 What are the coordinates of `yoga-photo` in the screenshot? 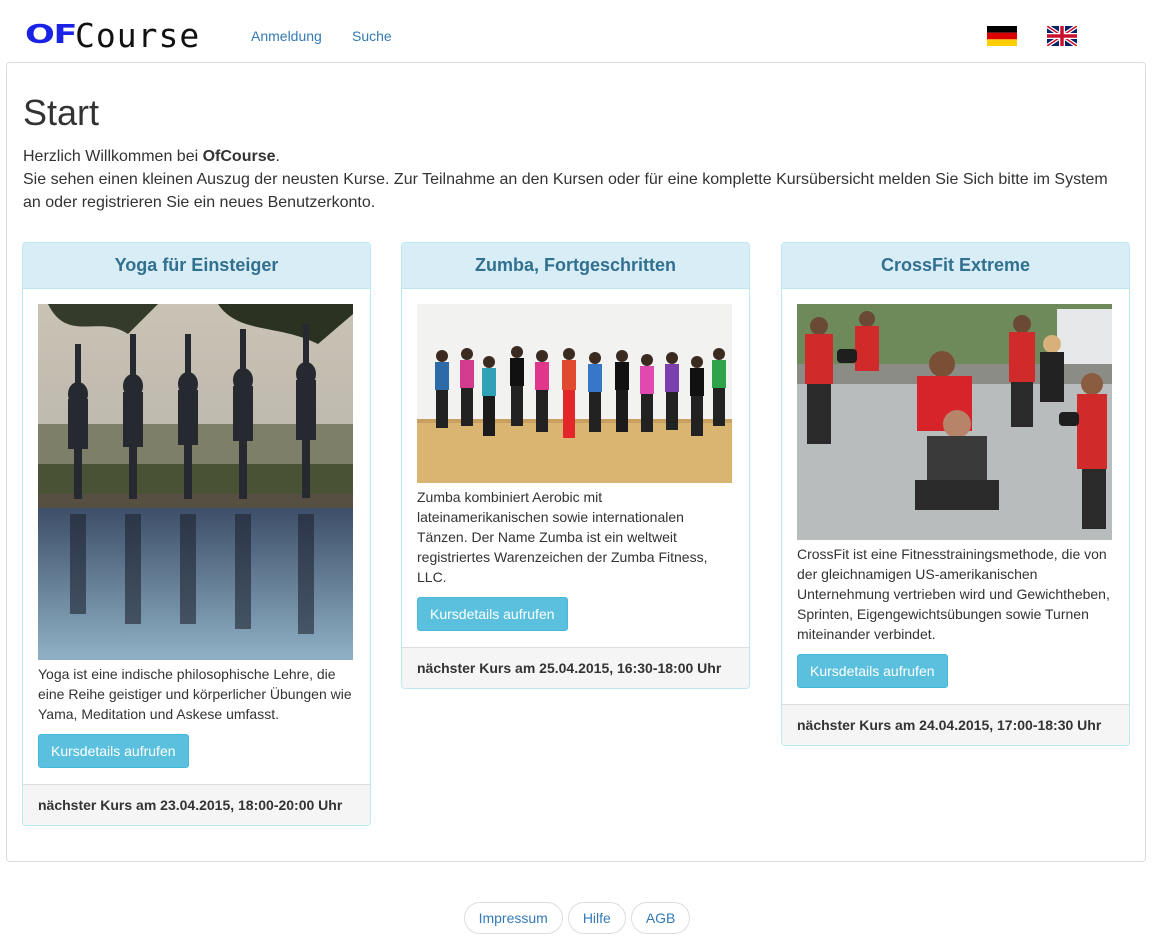 It's located at (195, 482).